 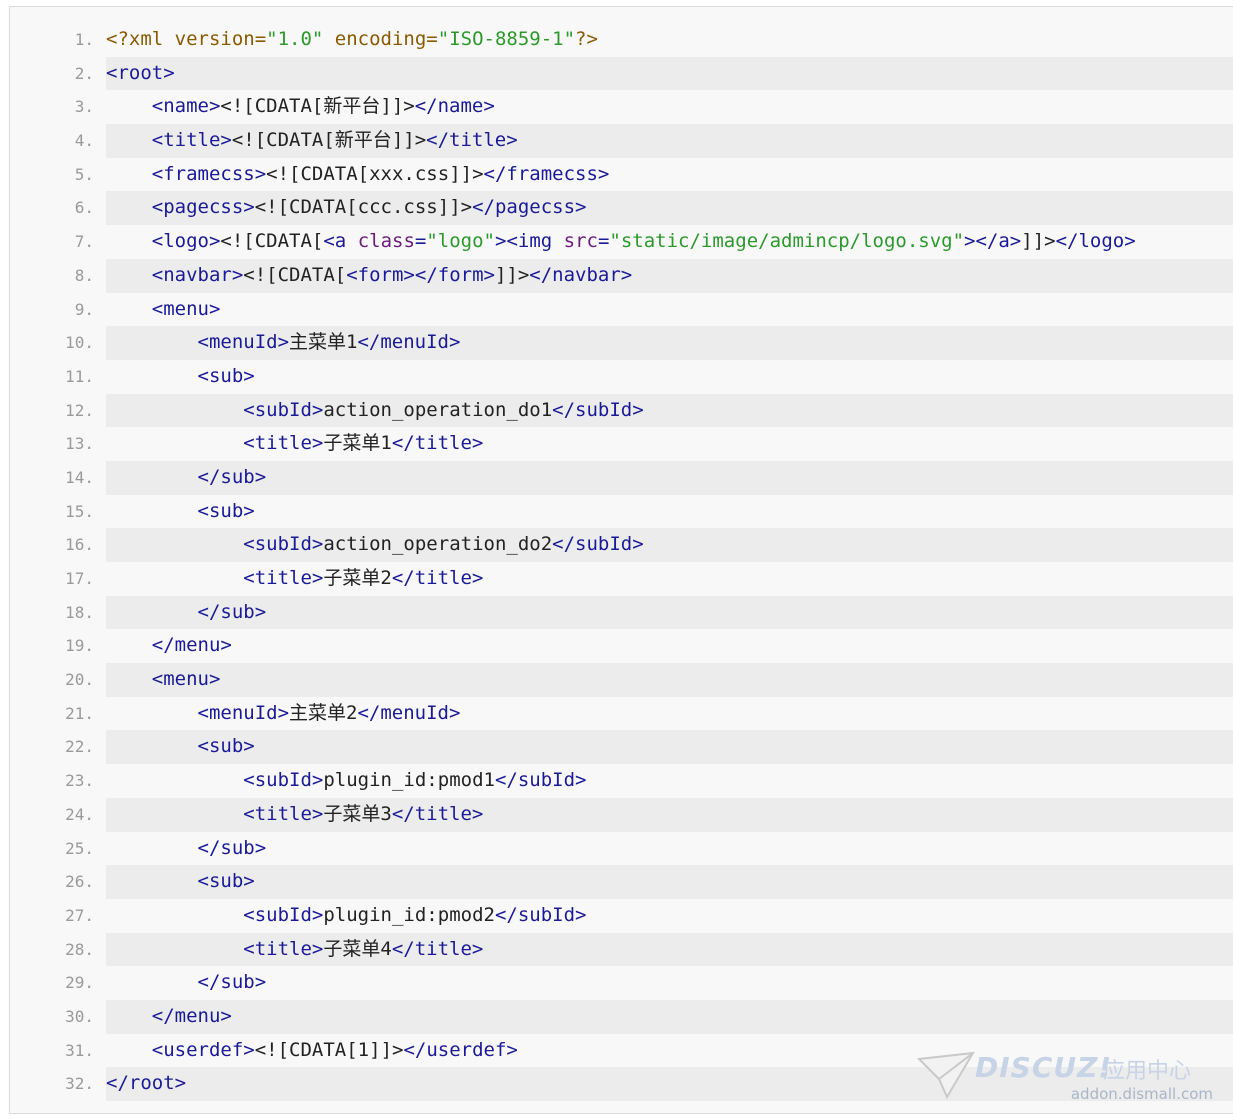 I want to click on watermark-brand: DISCUZ!, so click(x=1044, y=1067).